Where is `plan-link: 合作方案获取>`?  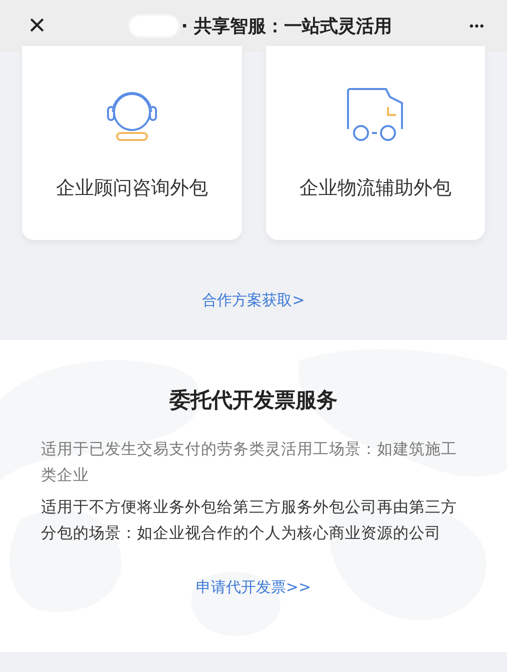
plan-link: 合作方案获取> is located at coordinates (253, 300).